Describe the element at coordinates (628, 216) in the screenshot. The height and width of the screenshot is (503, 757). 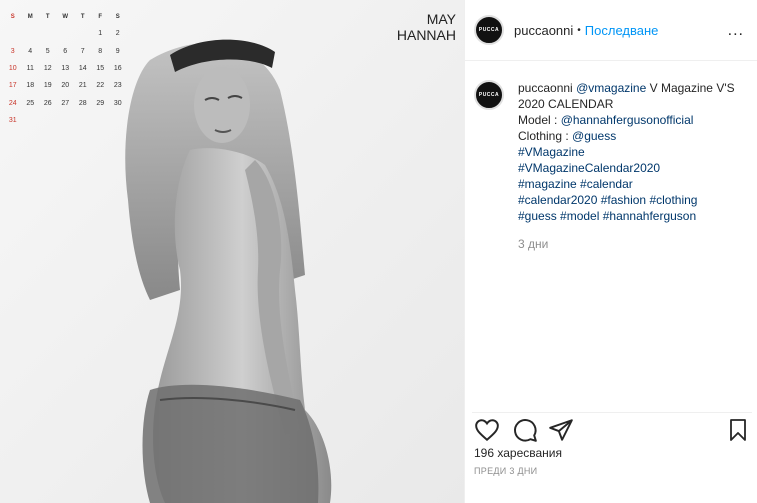
I see `hashtag-line: #guess #model #hannahferguson` at that location.